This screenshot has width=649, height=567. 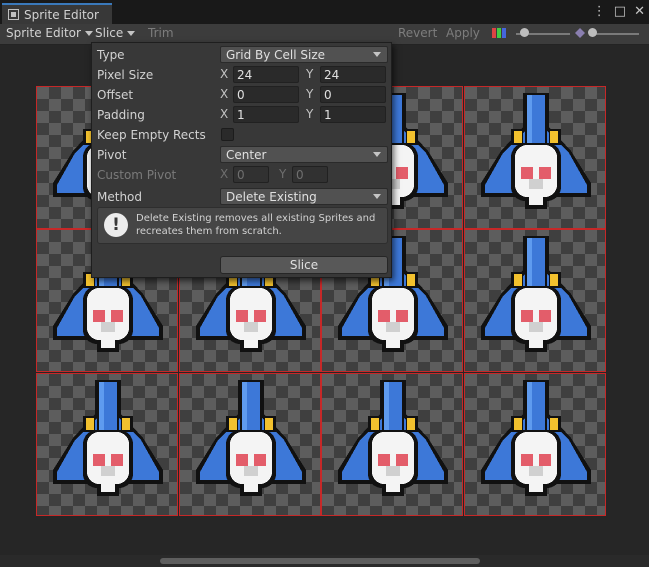 What do you see at coordinates (137, 175) in the screenshot?
I see `custom-pivot-label: Custom Pivot` at bounding box center [137, 175].